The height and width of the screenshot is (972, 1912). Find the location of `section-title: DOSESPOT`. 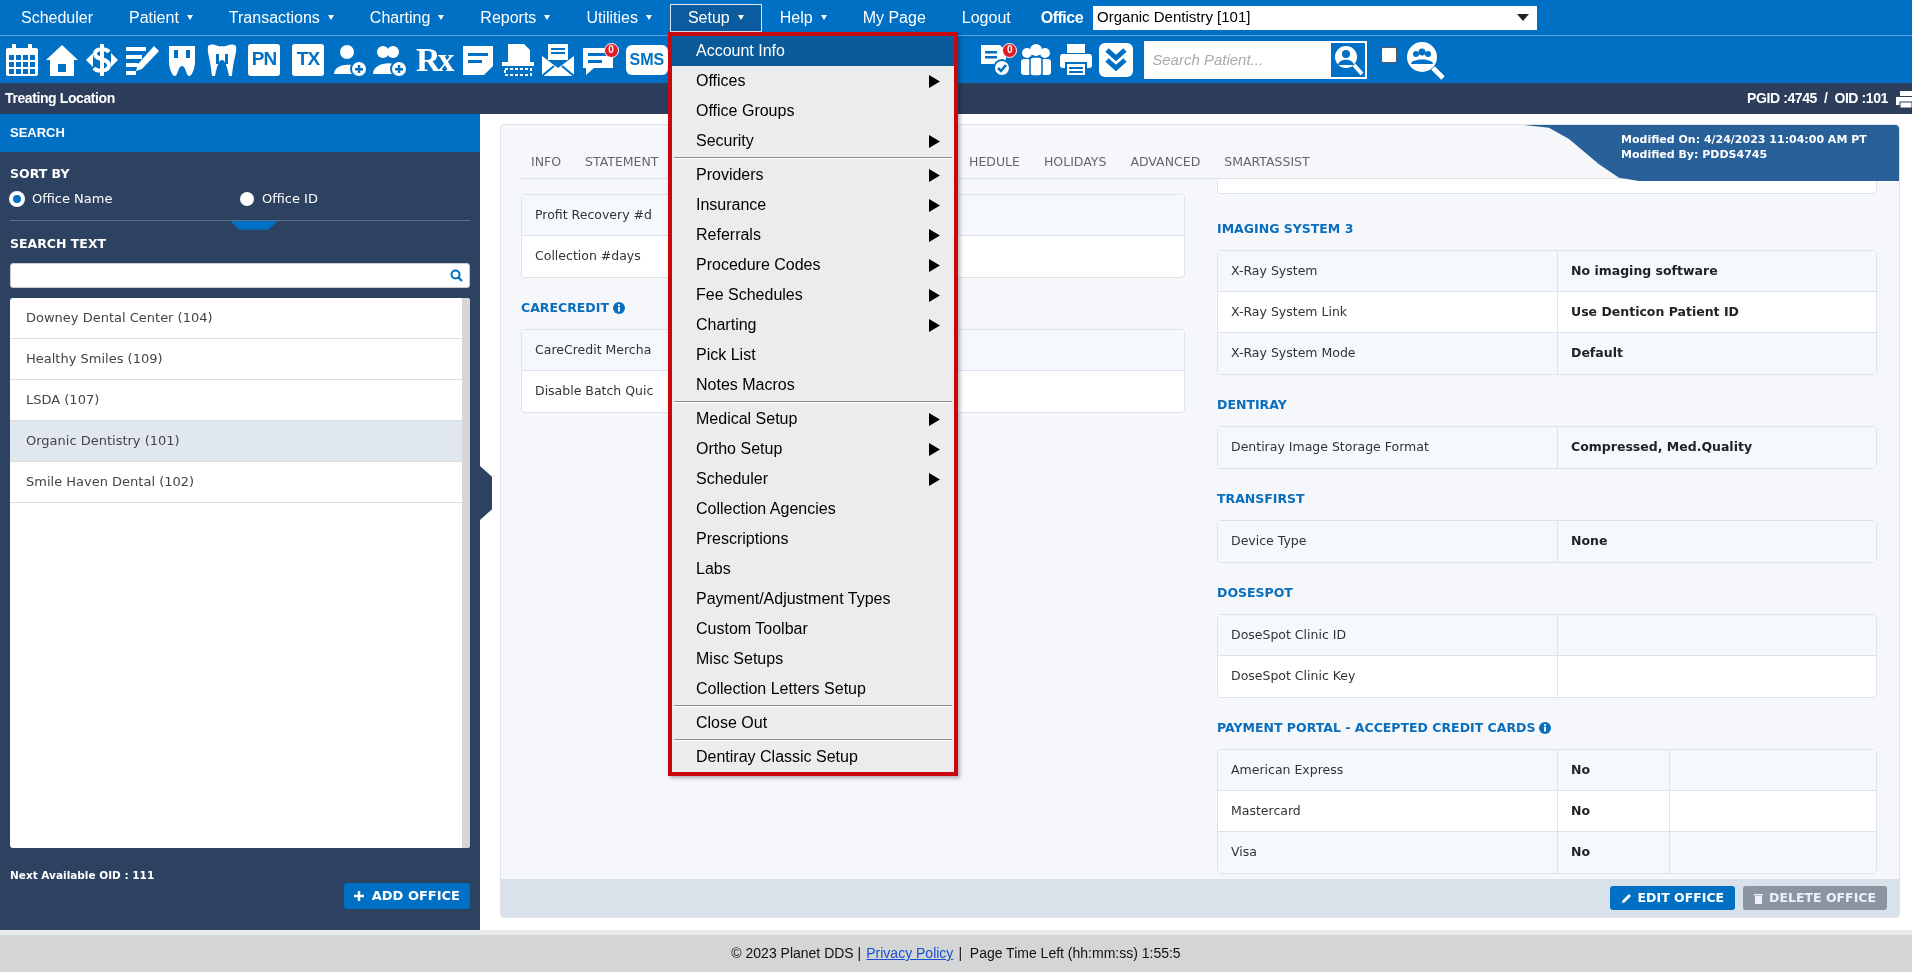

section-title: DOSESPOT is located at coordinates (1255, 592).